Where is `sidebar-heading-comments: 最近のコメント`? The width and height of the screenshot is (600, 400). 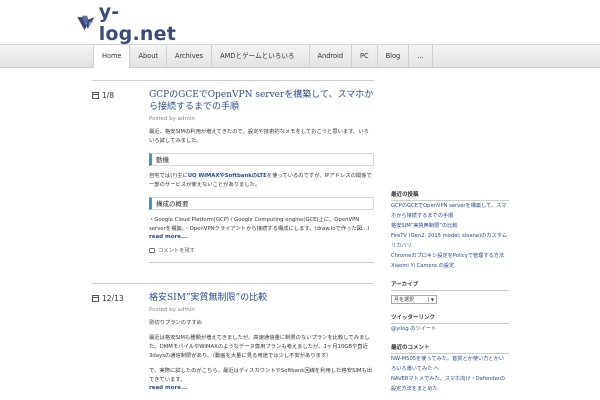
sidebar-heading-comments: 最近のコメント is located at coordinates (450, 348).